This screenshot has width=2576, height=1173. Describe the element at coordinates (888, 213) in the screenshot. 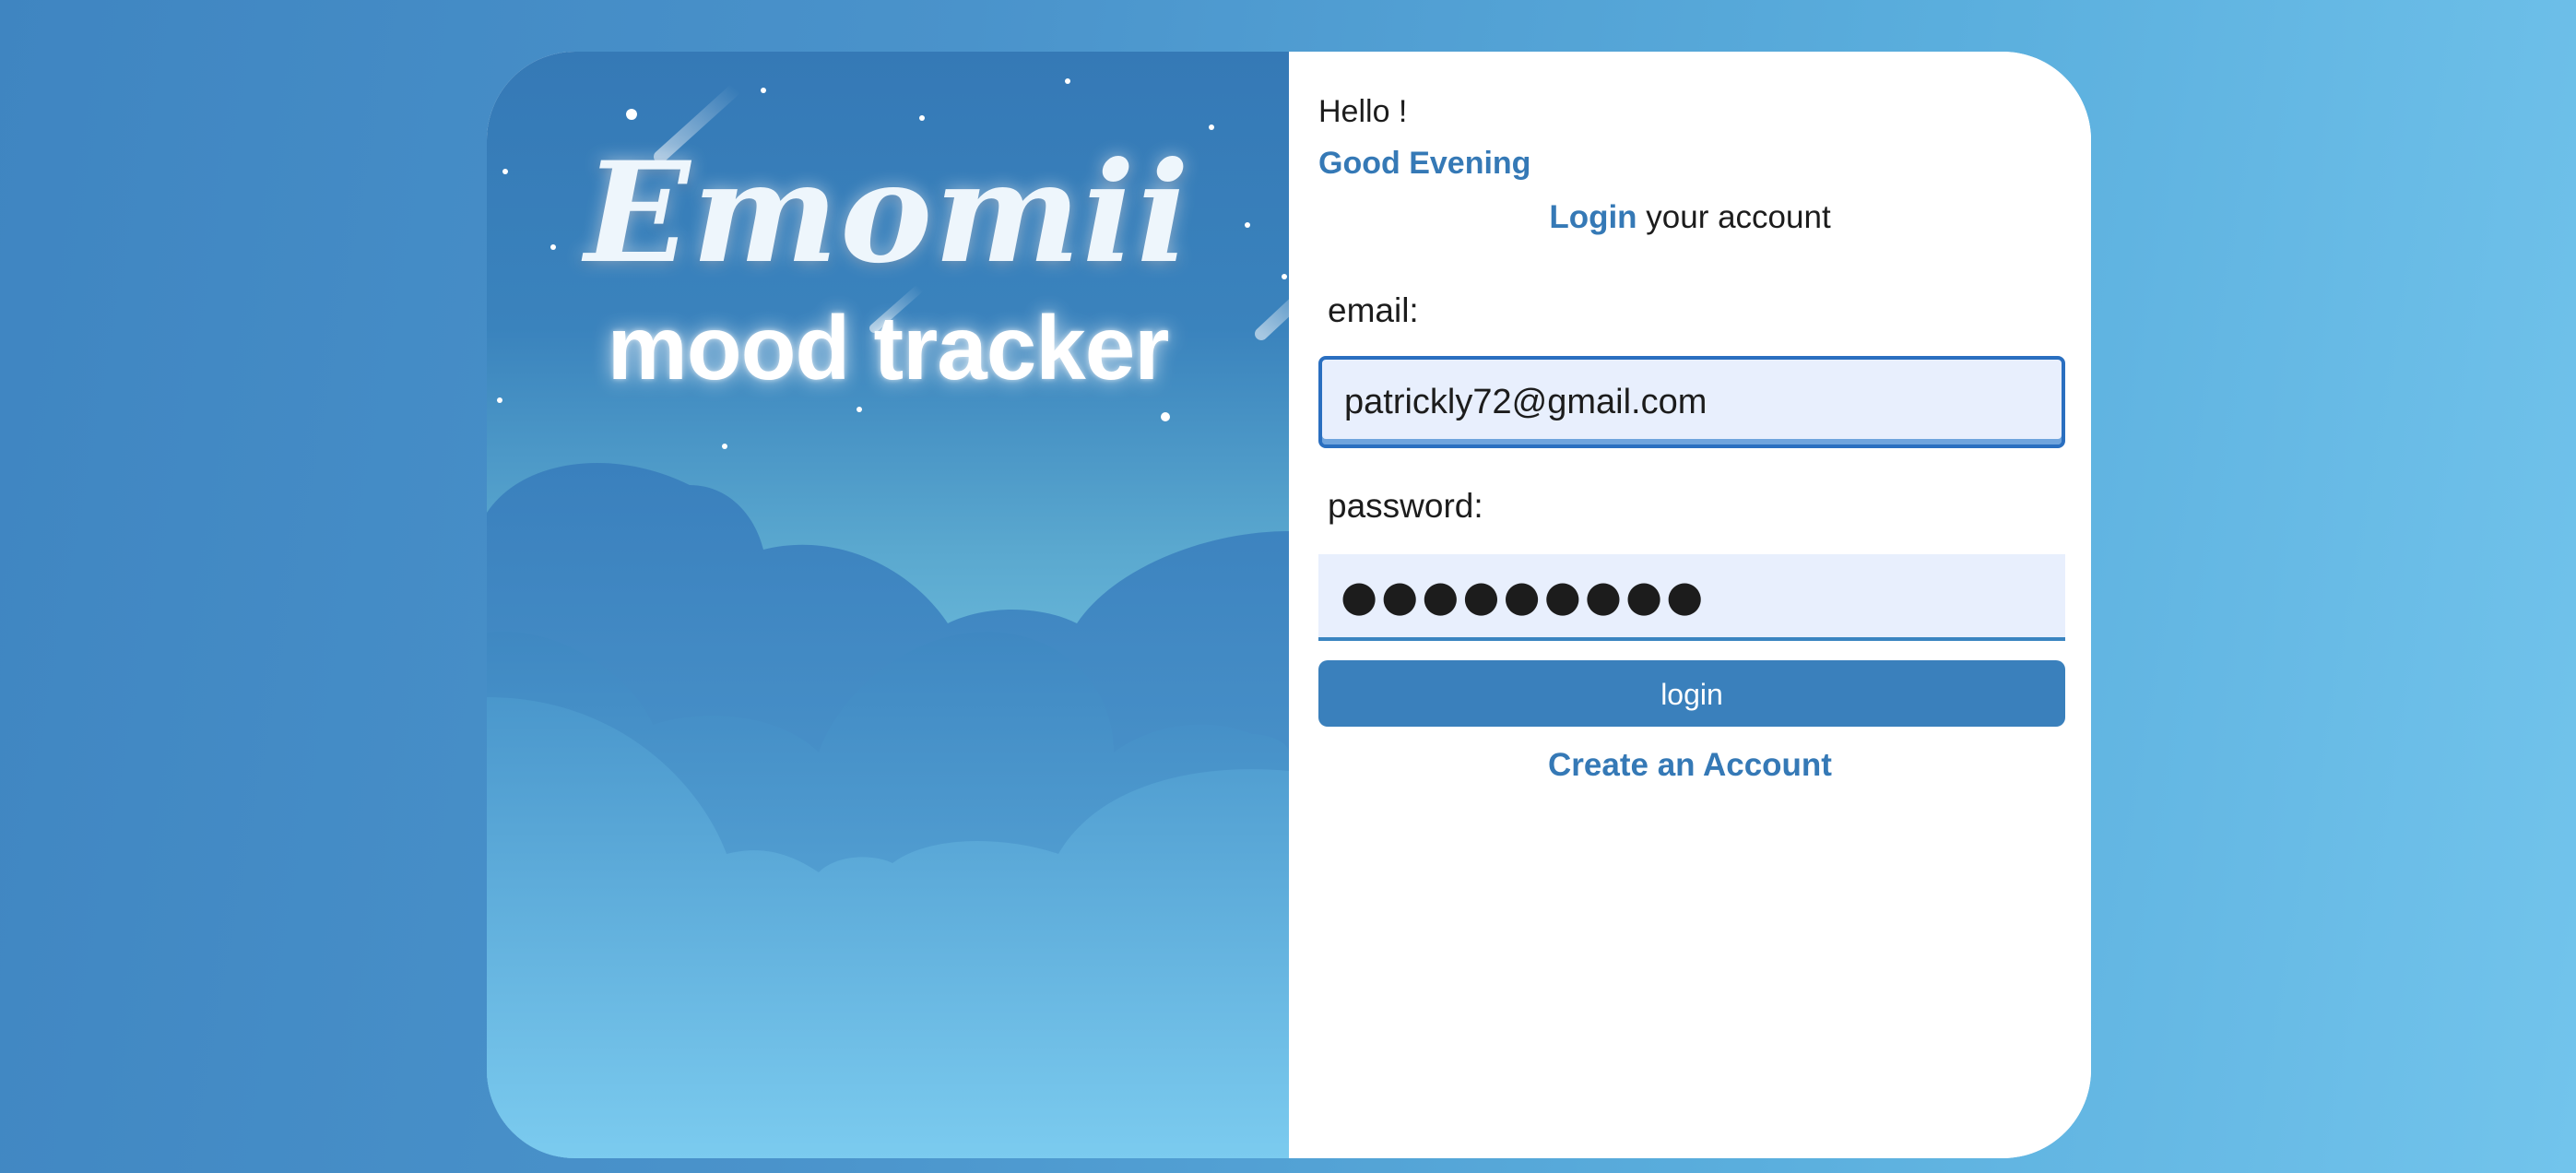

I see `brand-logo-script: Emomii` at that location.